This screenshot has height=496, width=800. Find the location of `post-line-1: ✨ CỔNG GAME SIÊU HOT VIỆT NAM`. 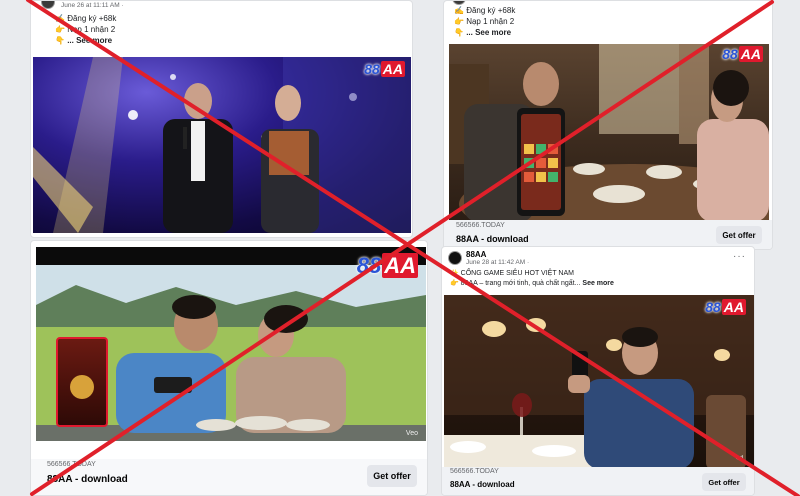

post-line-1: ✨ CỔNG GAME SIÊU HOT VIỆT NAM is located at coordinates (512, 273).